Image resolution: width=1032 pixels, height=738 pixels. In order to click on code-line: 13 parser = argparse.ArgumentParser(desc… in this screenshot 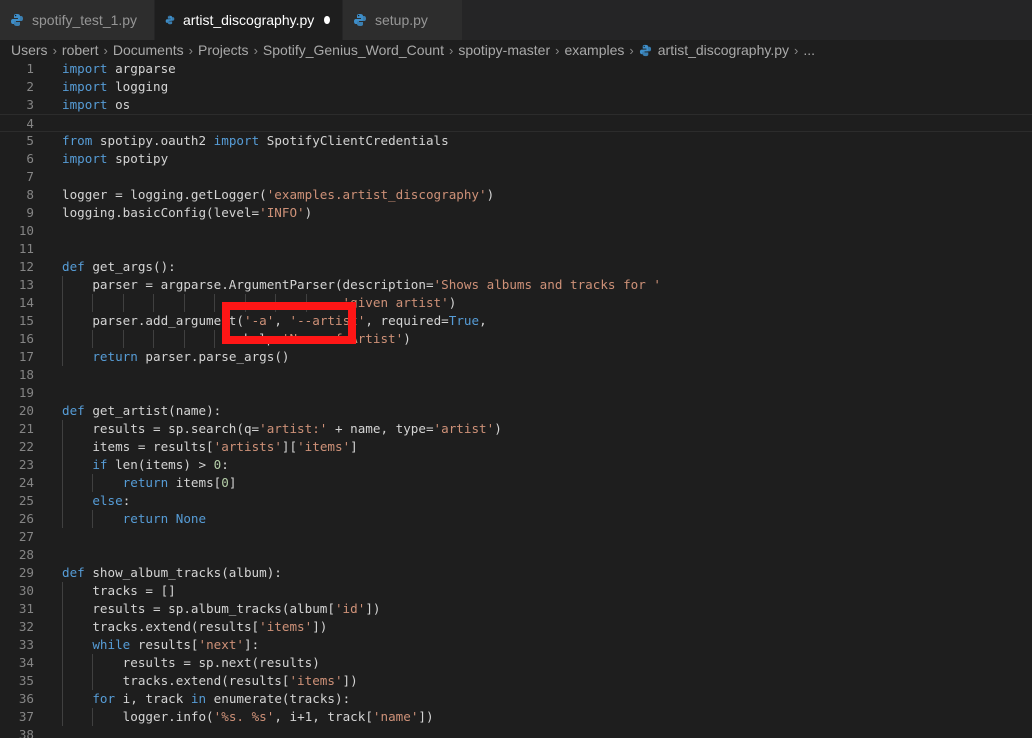, I will do `click(516, 285)`.